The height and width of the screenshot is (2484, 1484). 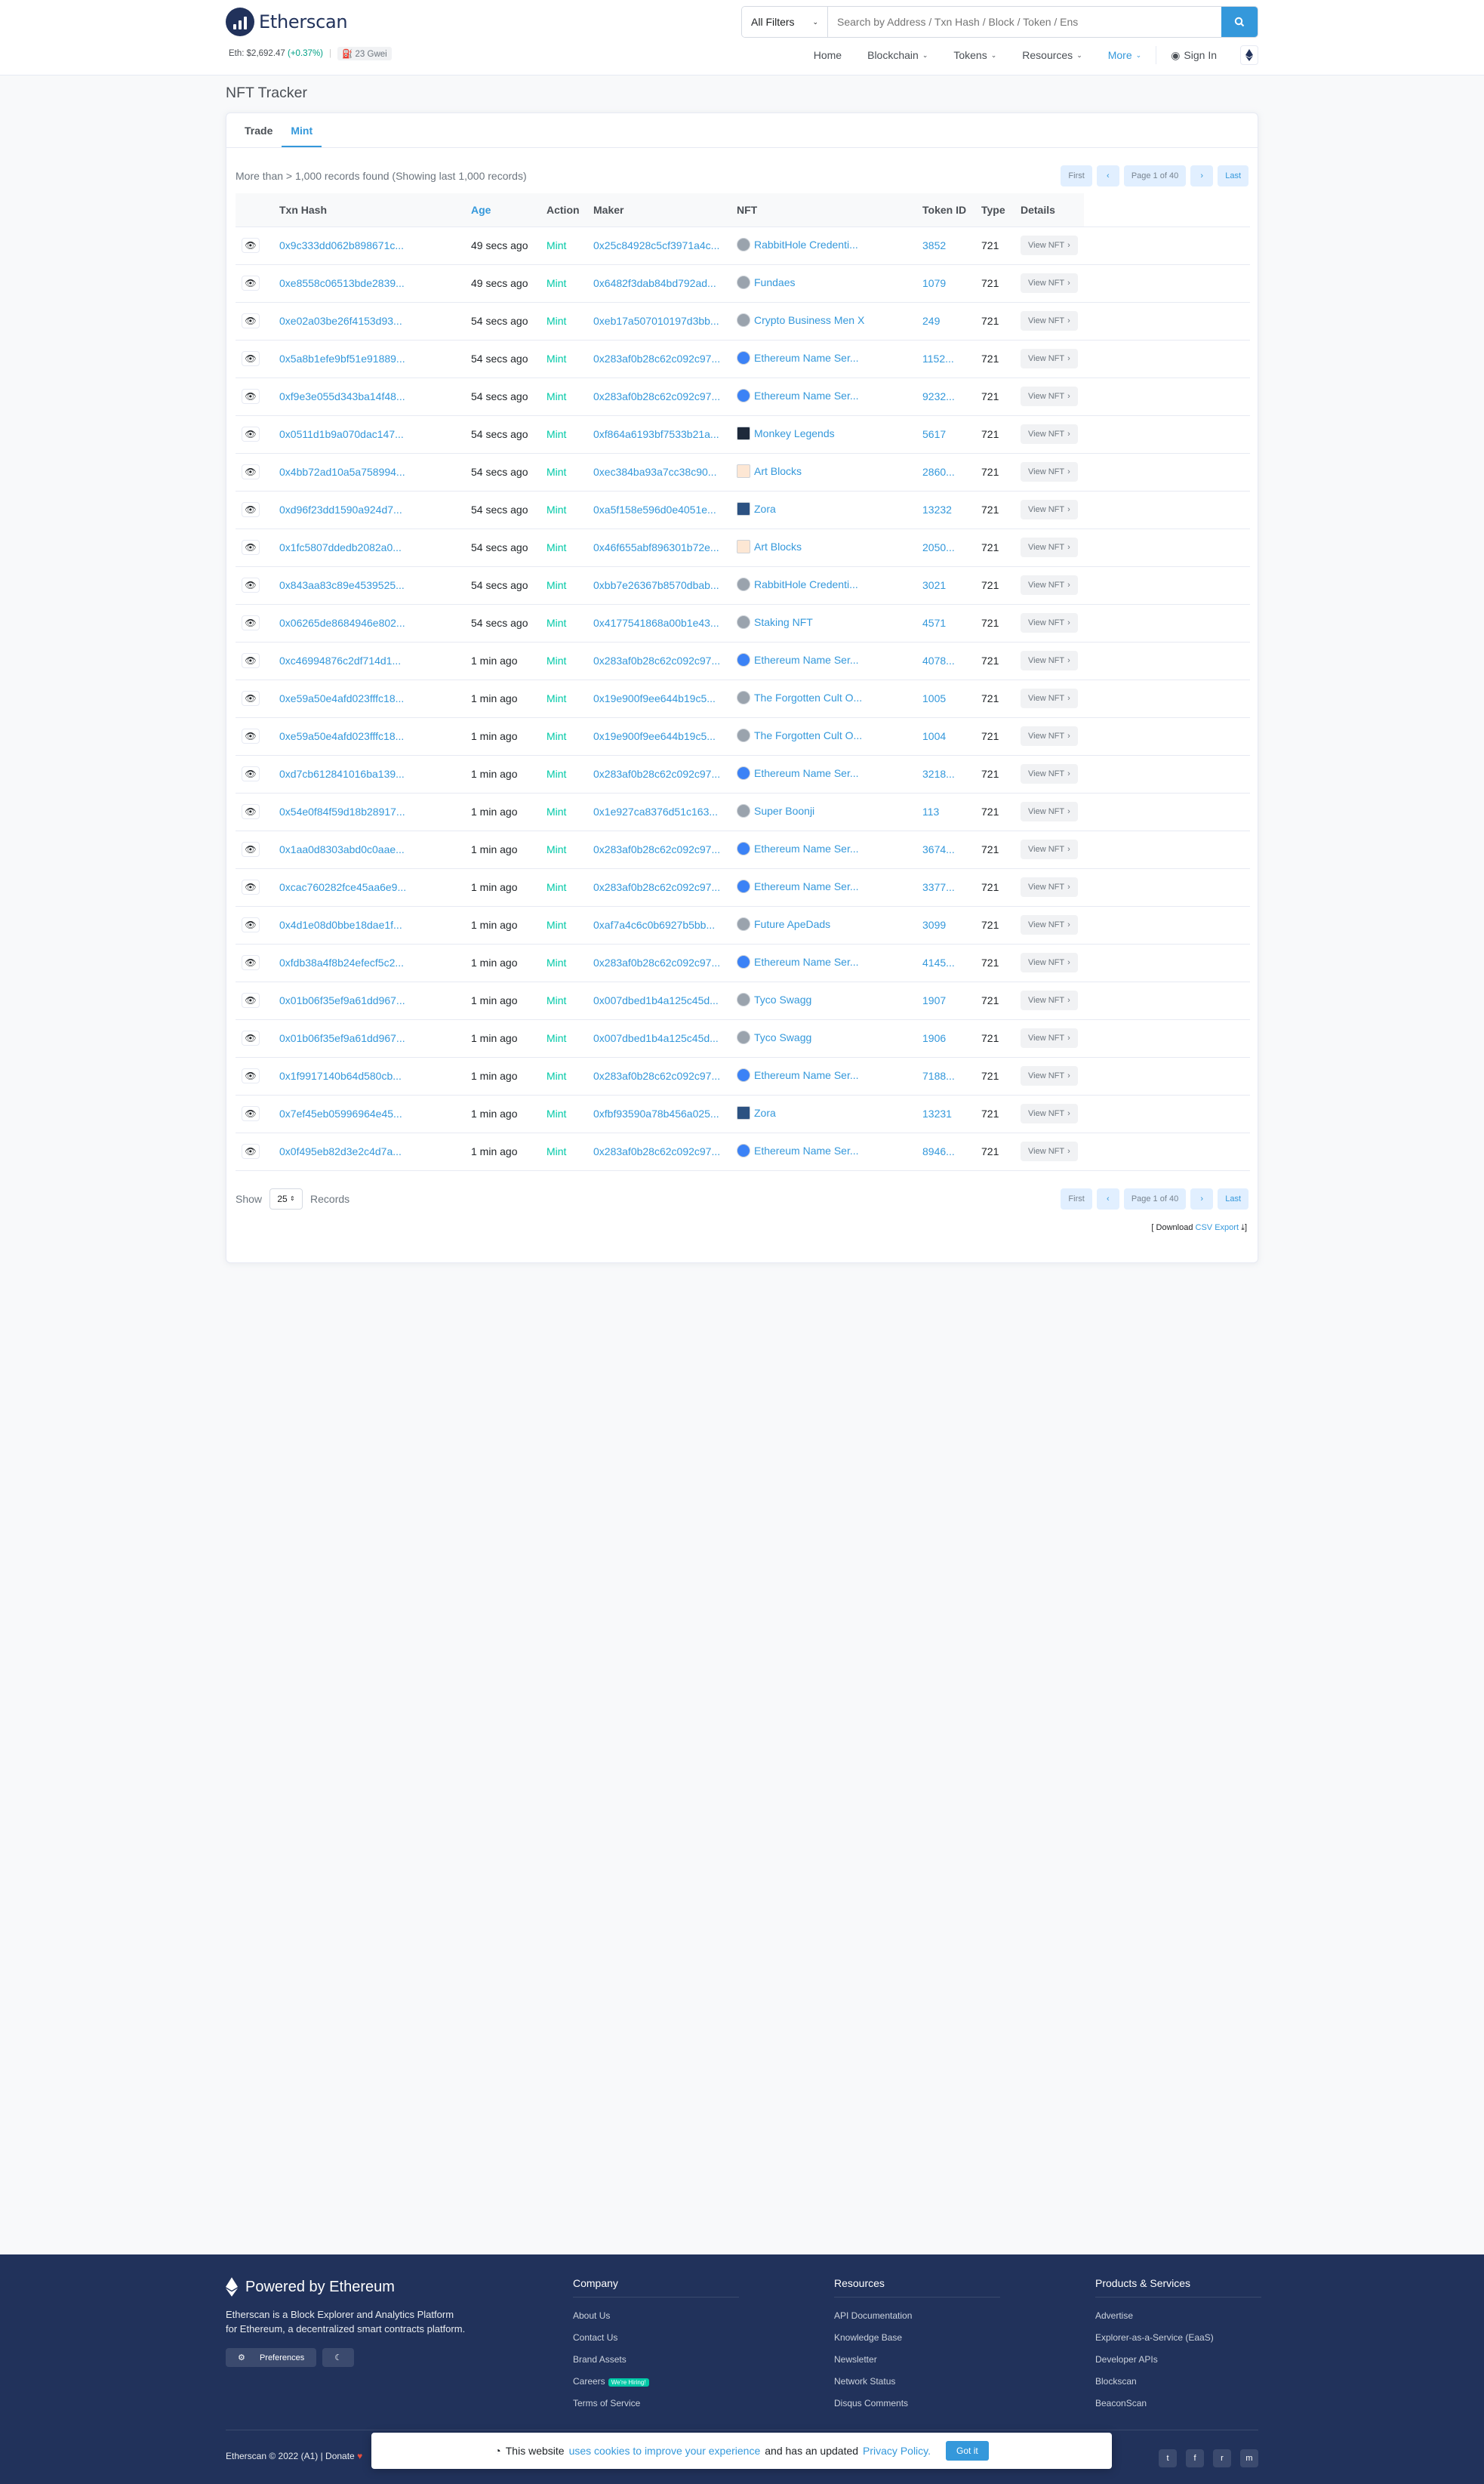 I want to click on footer-link: Network Status, so click(x=917, y=2382).